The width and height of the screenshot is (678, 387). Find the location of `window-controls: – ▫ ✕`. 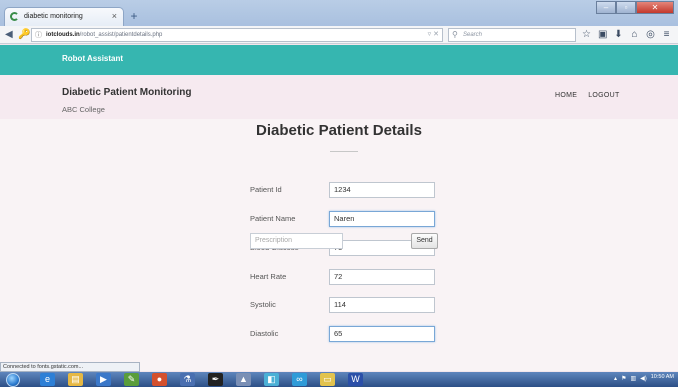

window-controls: – ▫ ✕ is located at coordinates (635, 8).